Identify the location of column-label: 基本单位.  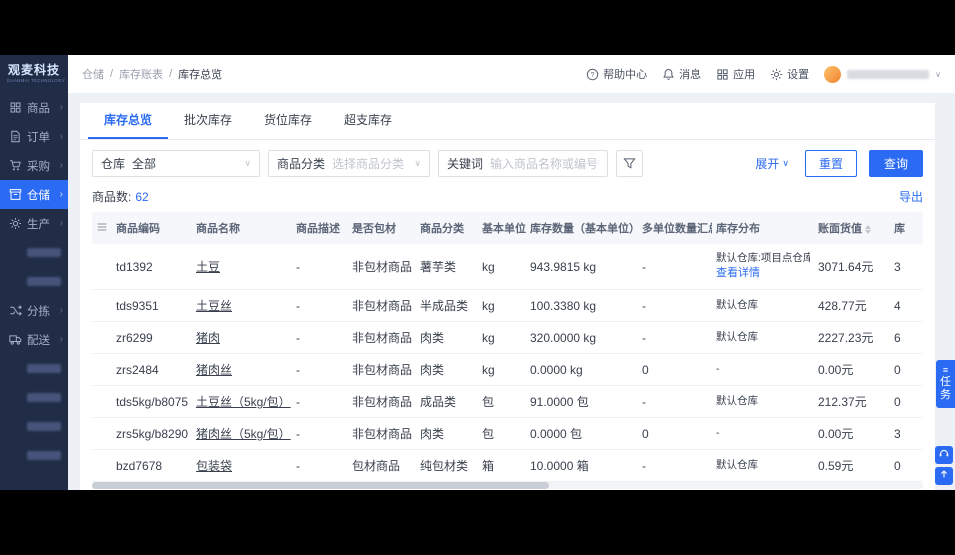
(504, 229).